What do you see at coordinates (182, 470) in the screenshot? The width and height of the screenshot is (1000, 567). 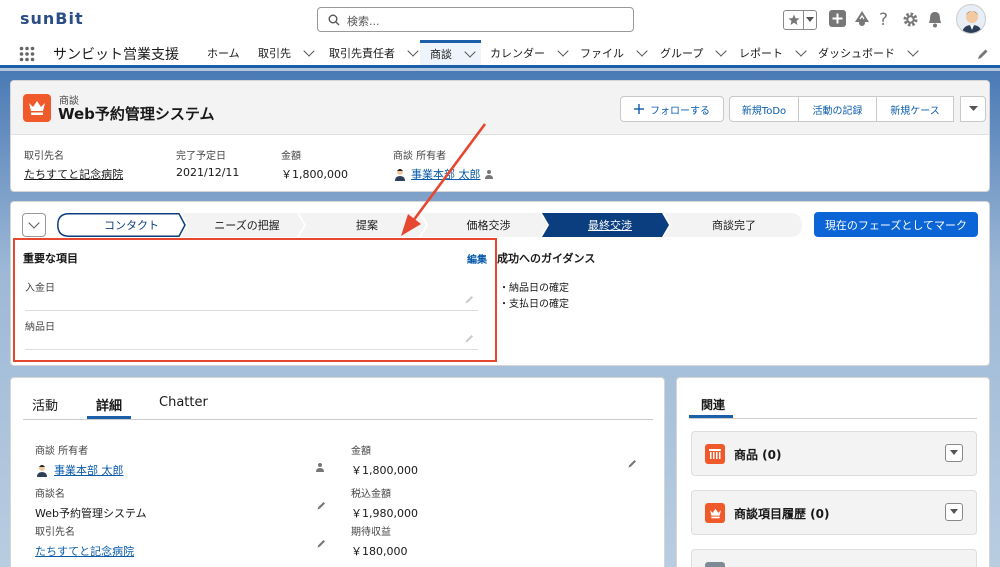 I see `owner-value: 事業本部 太郎` at bounding box center [182, 470].